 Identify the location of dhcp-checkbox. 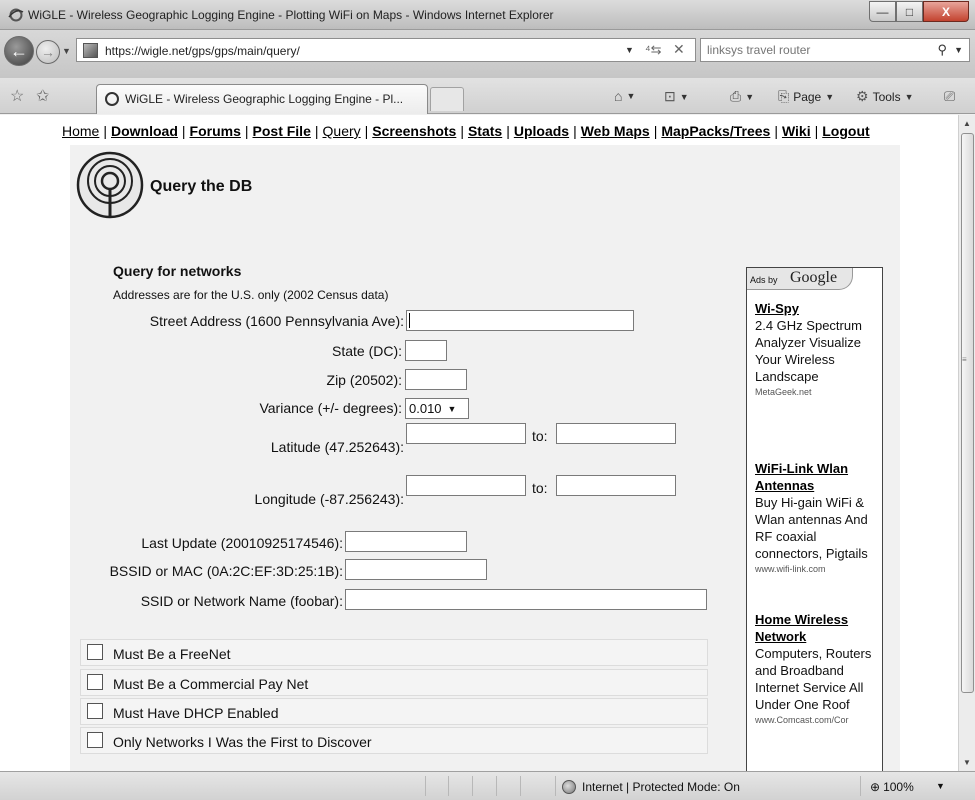
(95, 711).